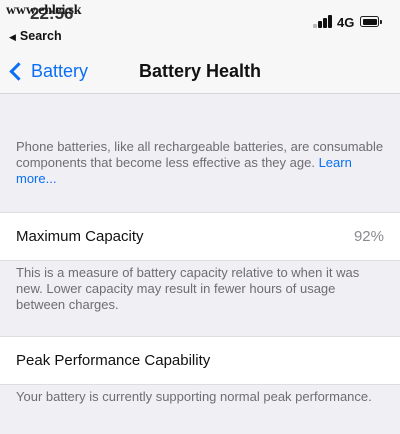 The width and height of the screenshot is (400, 434). I want to click on watermark: www.ehlei.sk, so click(44, 10).